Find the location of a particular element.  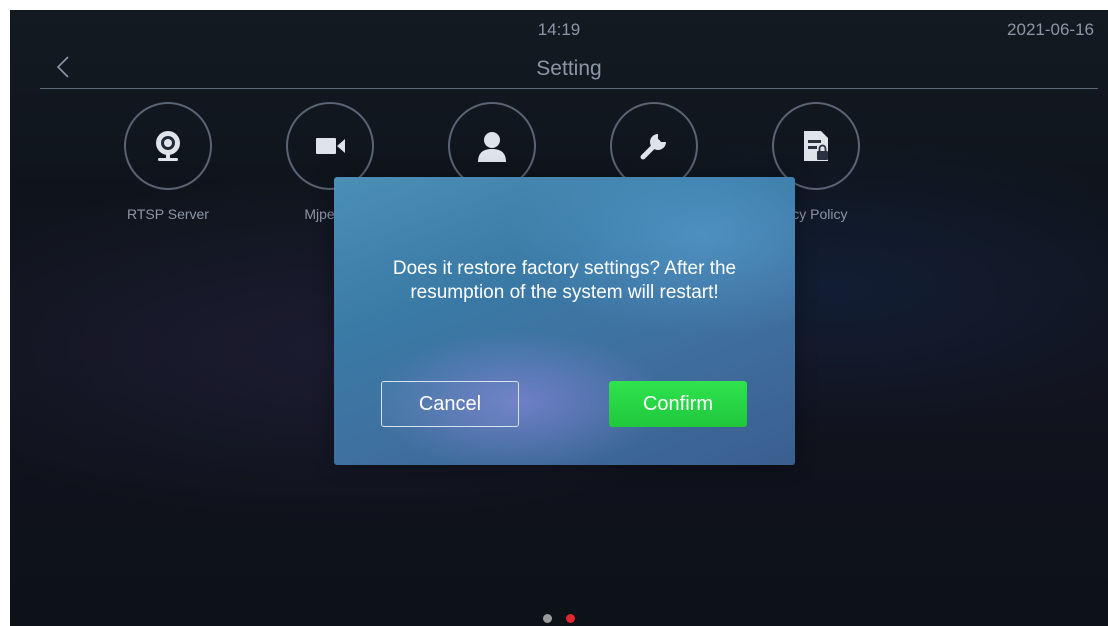

page-dot-inactive is located at coordinates (547, 618).